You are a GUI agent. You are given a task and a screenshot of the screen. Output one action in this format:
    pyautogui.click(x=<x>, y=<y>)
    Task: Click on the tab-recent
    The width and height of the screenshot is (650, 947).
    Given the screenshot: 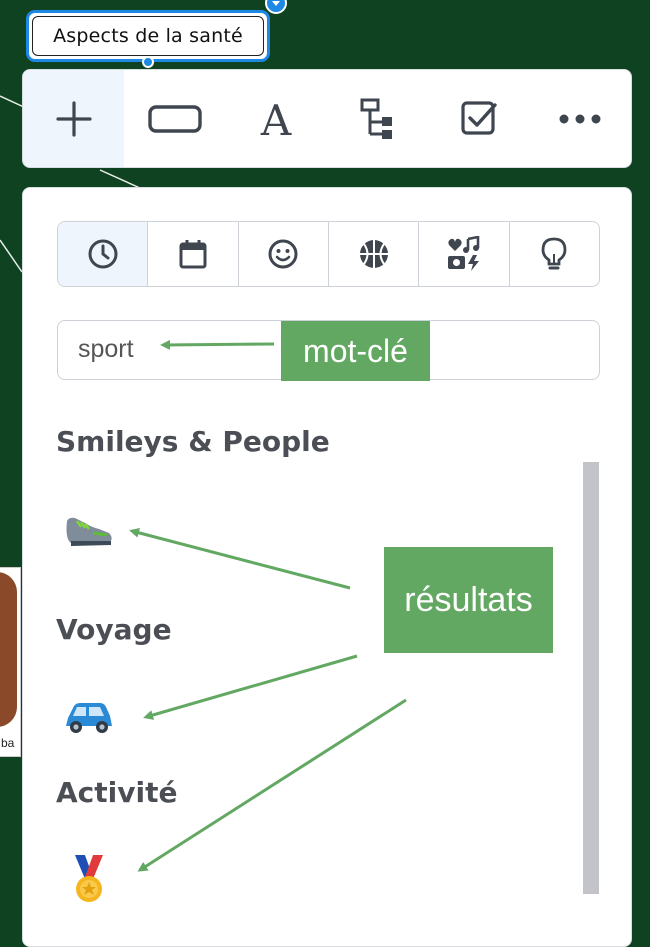 What is the action you would take?
    pyautogui.click(x=103, y=254)
    